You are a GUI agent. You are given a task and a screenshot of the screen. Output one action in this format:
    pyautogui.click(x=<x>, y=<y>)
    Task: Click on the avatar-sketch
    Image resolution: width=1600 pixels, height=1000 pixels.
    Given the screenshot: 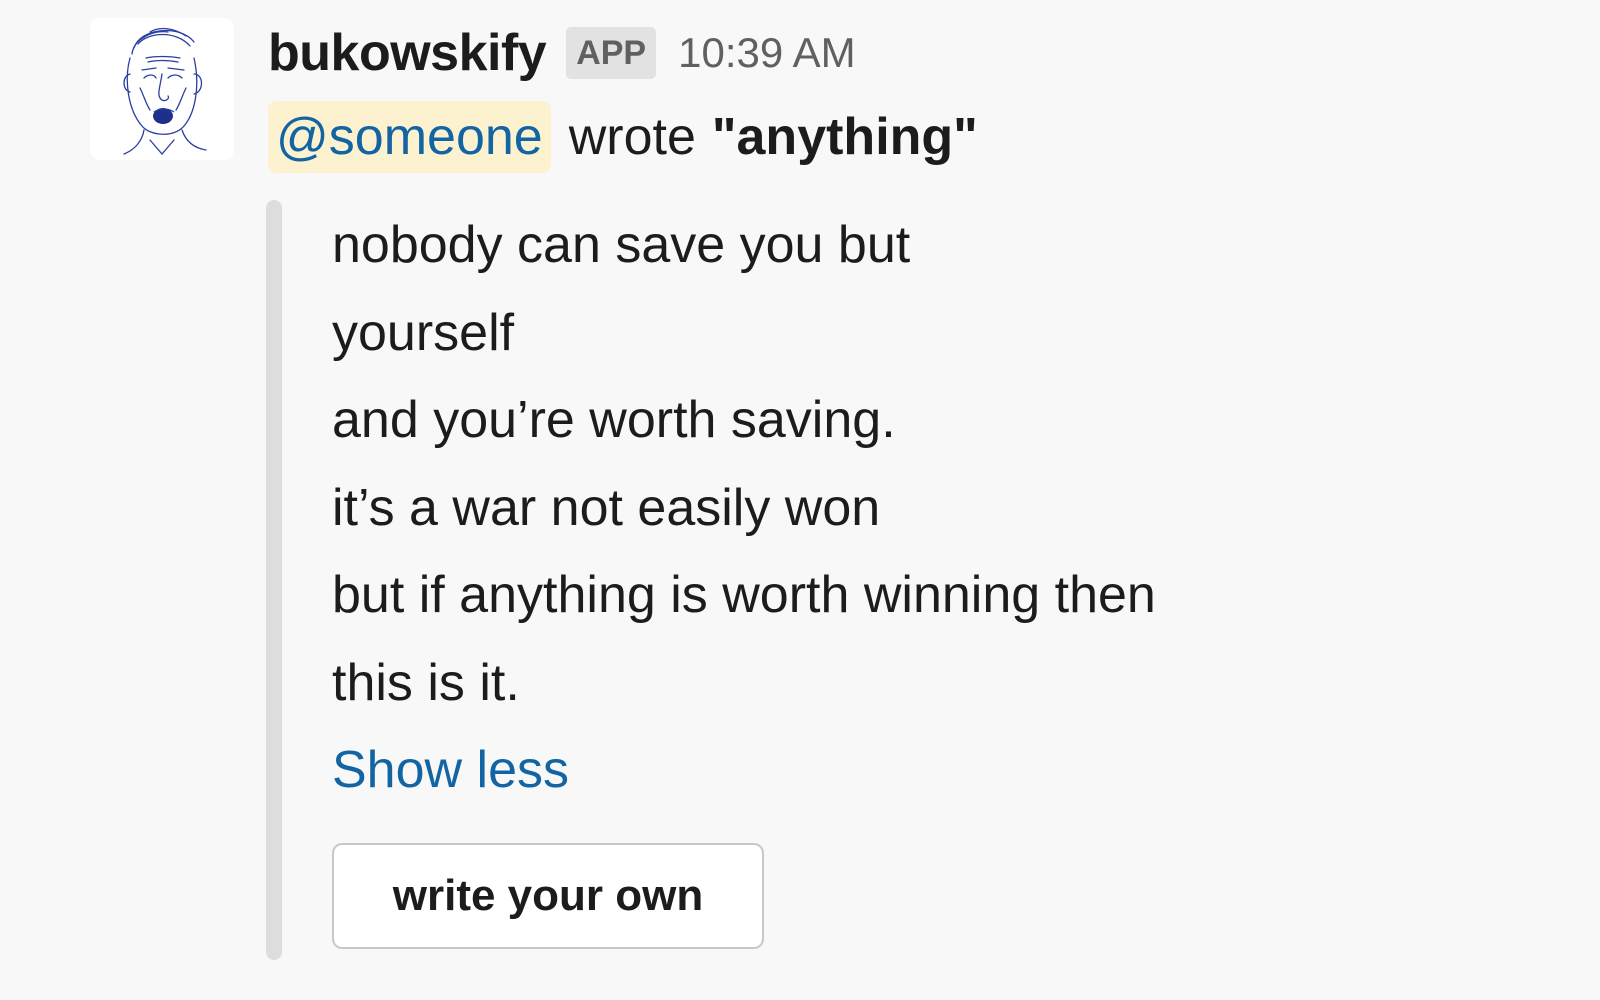 What is the action you would take?
    pyautogui.click(x=165, y=91)
    